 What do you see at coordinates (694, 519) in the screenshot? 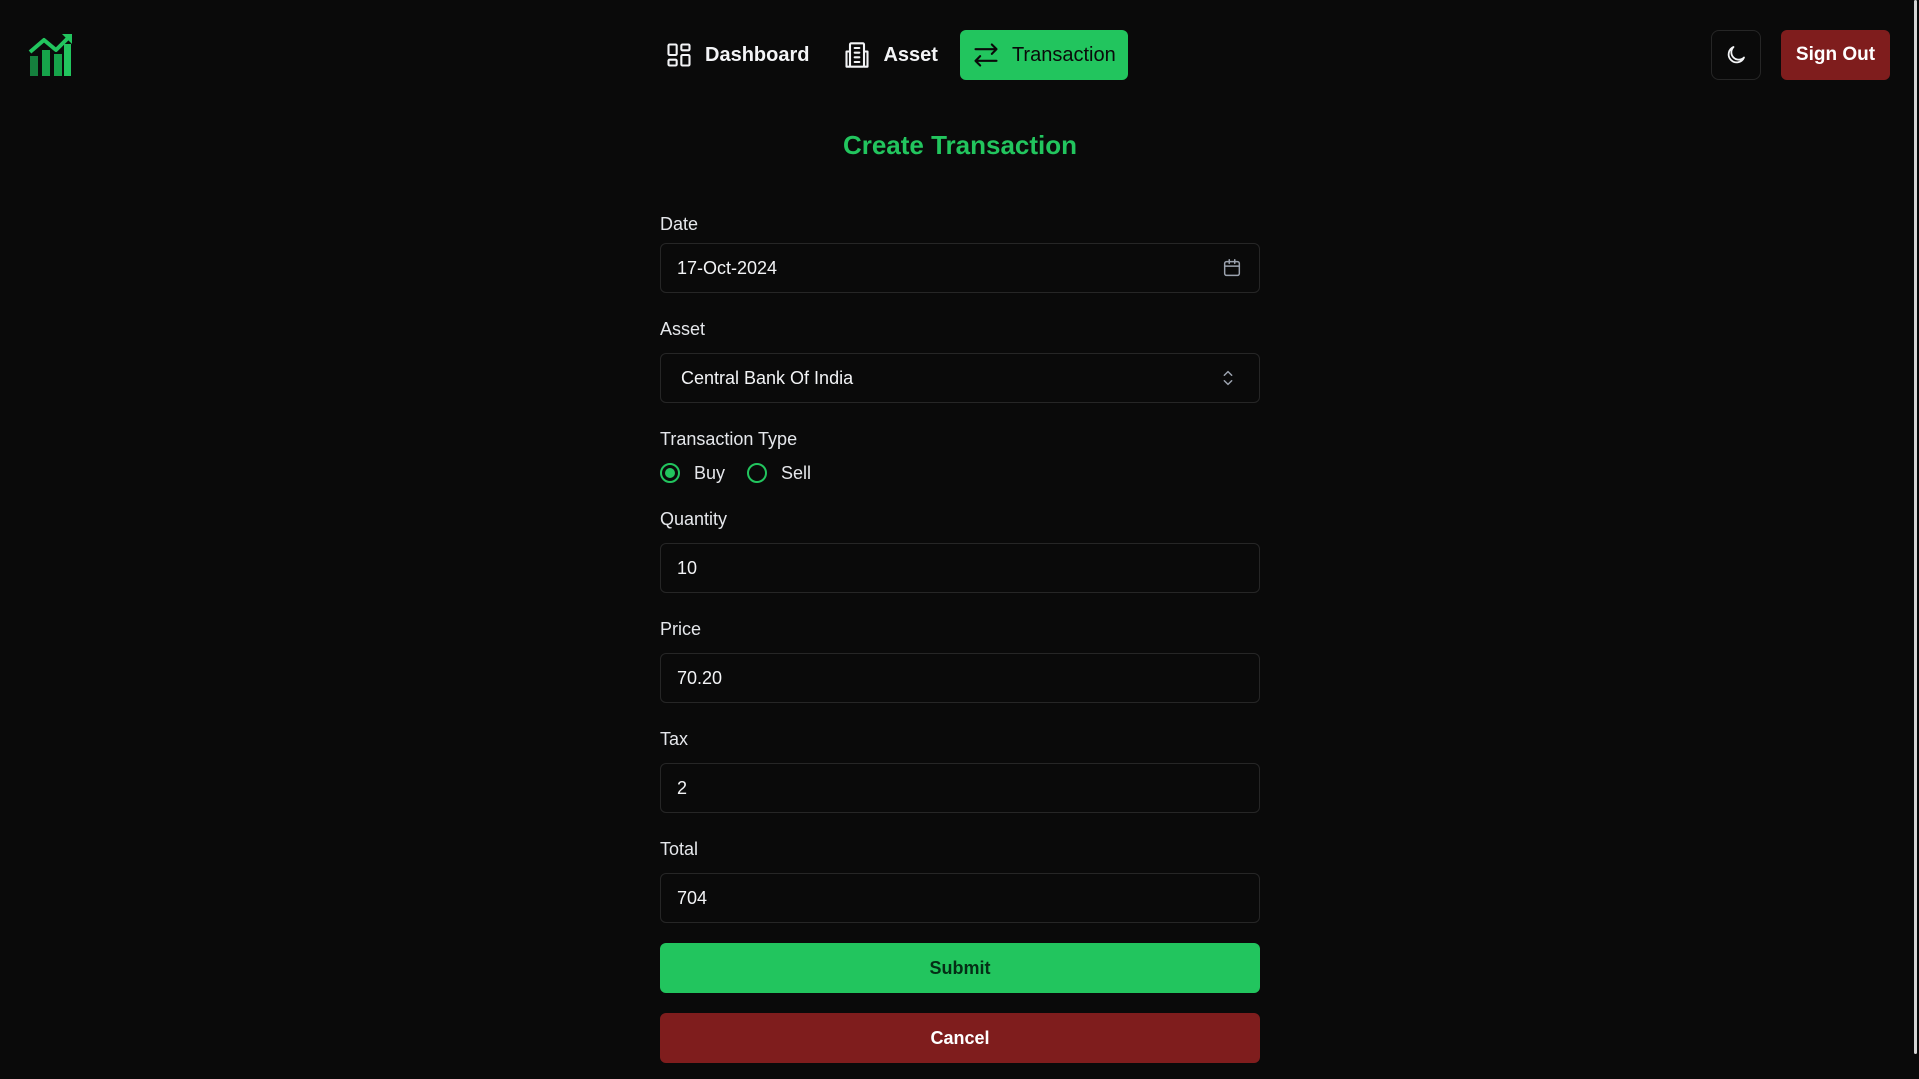
I see `quantity-label: Quantity` at bounding box center [694, 519].